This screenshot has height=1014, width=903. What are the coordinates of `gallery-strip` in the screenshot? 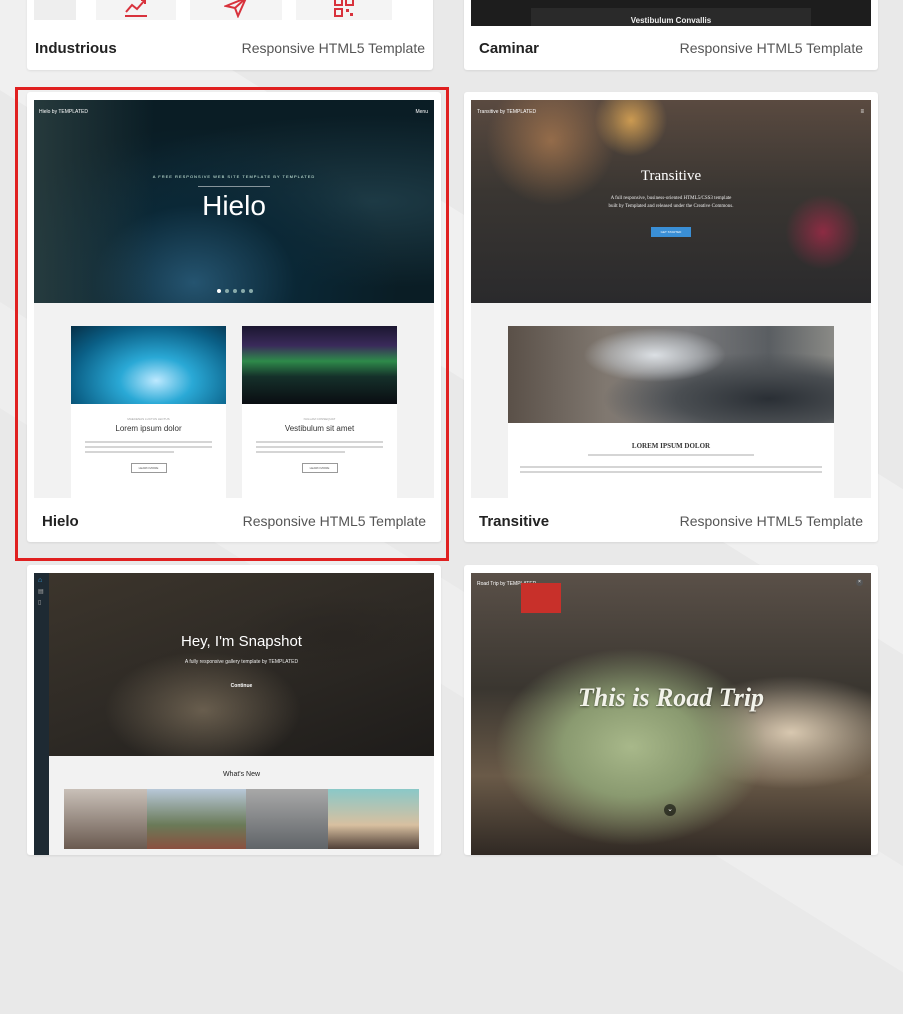 It's located at (241, 819).